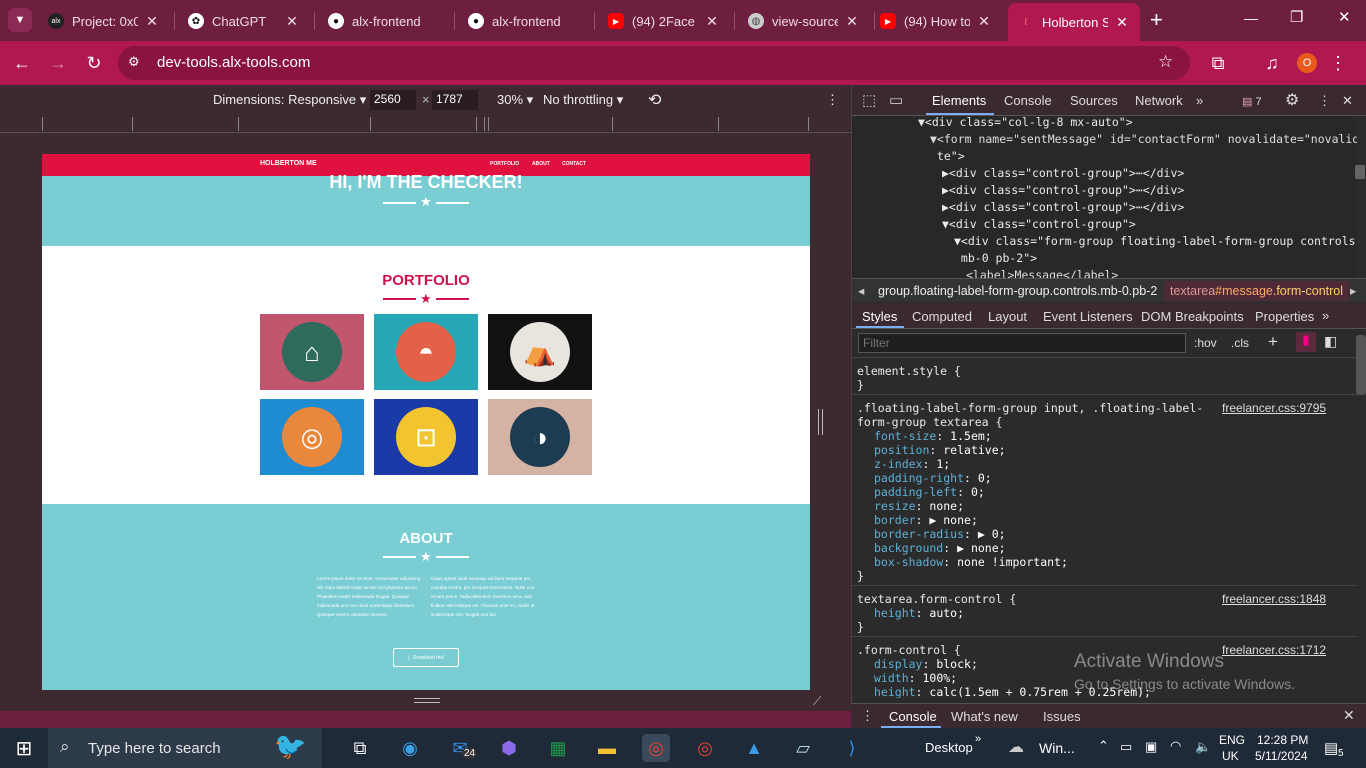  Describe the element at coordinates (1274, 599) in the screenshot. I see `css-source-link: freelancer.css:1848` at that location.